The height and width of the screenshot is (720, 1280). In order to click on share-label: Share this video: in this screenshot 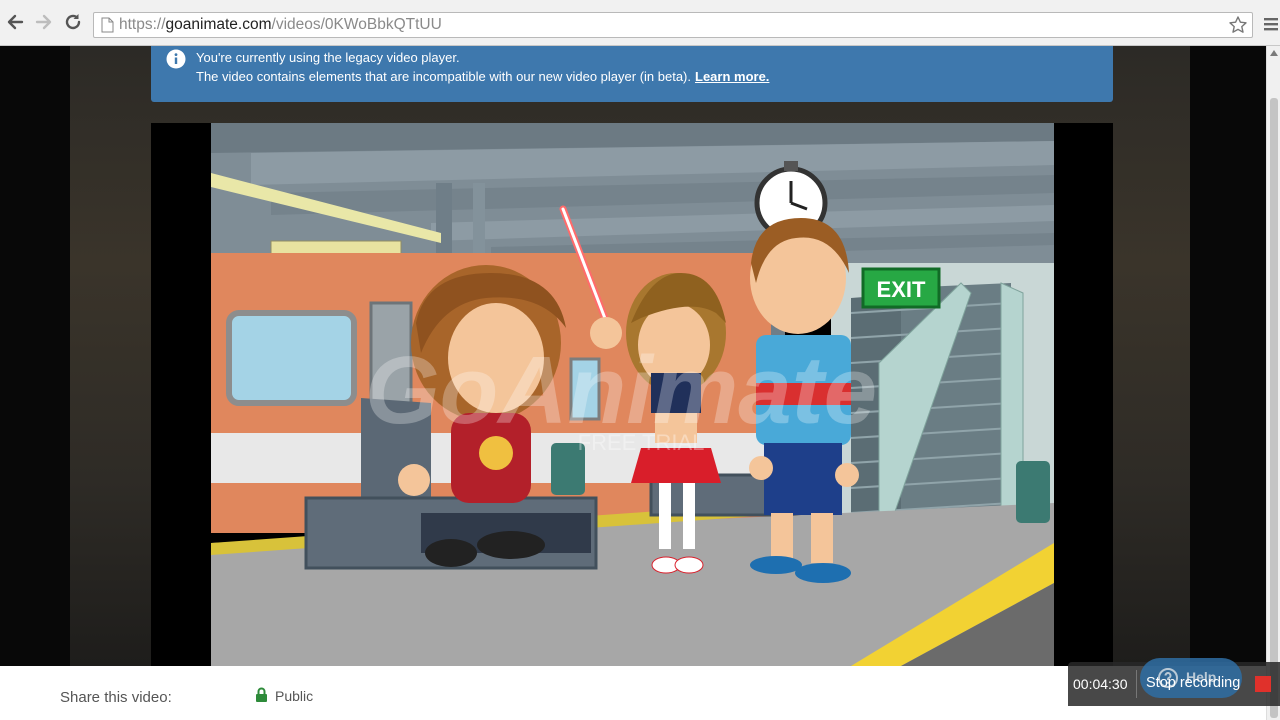, I will do `click(116, 697)`.